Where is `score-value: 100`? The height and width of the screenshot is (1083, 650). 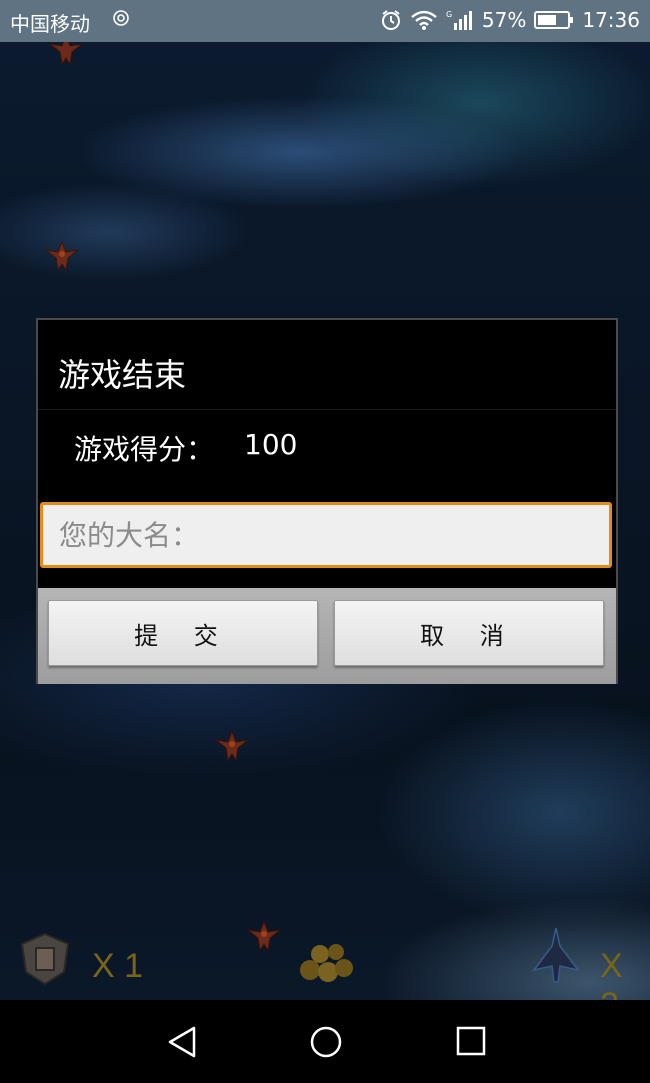 score-value: 100 is located at coordinates (271, 444).